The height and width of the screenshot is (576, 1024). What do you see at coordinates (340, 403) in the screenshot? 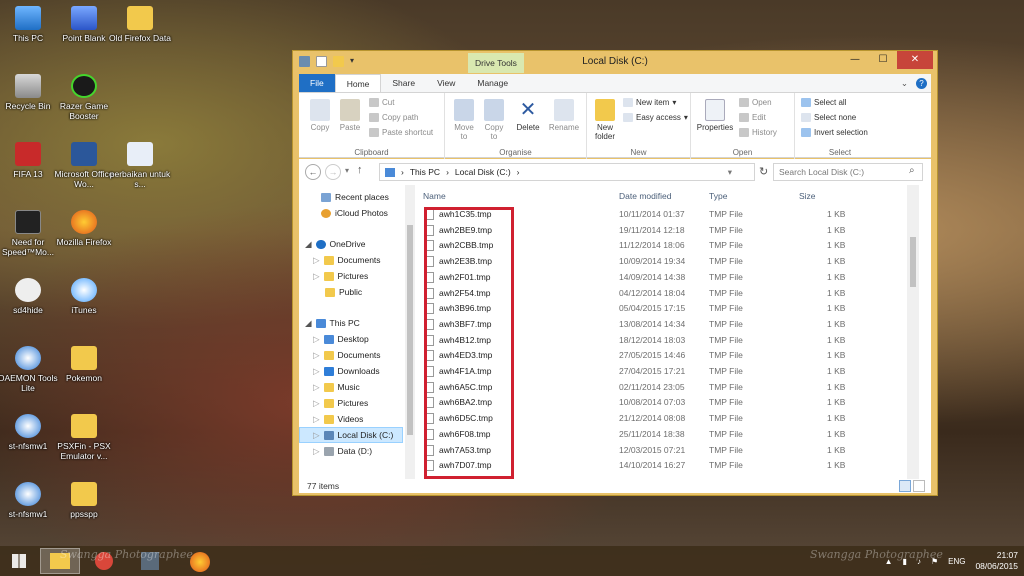
I see `nav-item-pictures-pc: ▷ Pictures` at bounding box center [340, 403].